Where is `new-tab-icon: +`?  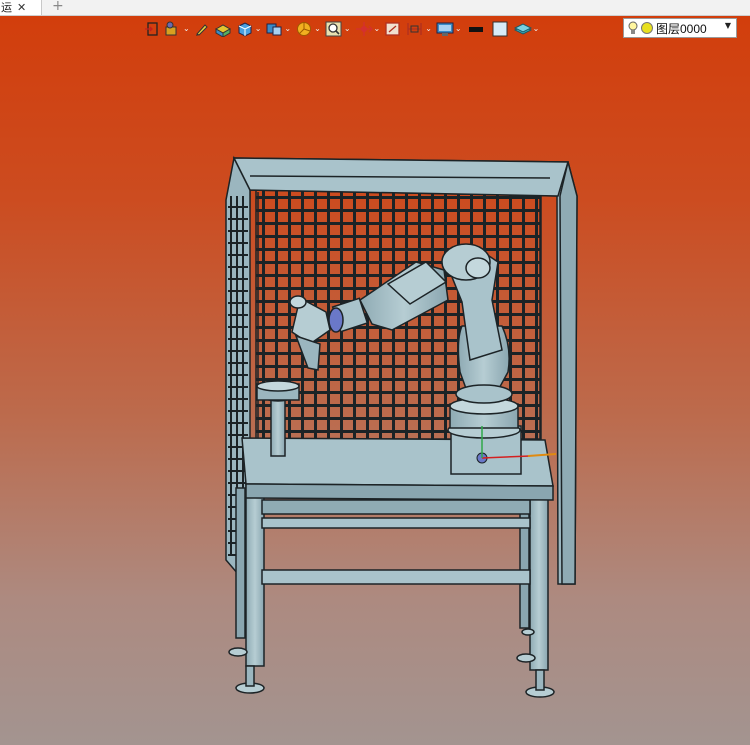 new-tab-icon: + is located at coordinates (58, 7).